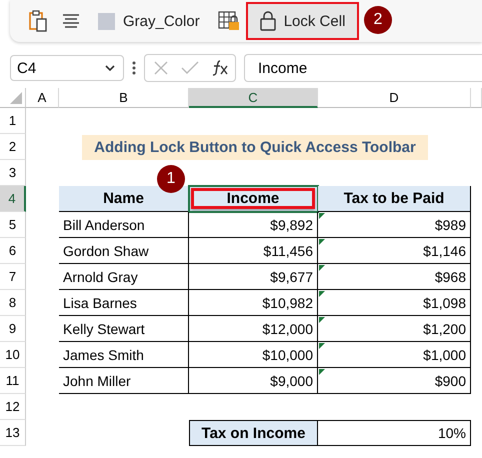 This screenshot has width=482, height=458. I want to click on row-header: 7, so click(13, 277).